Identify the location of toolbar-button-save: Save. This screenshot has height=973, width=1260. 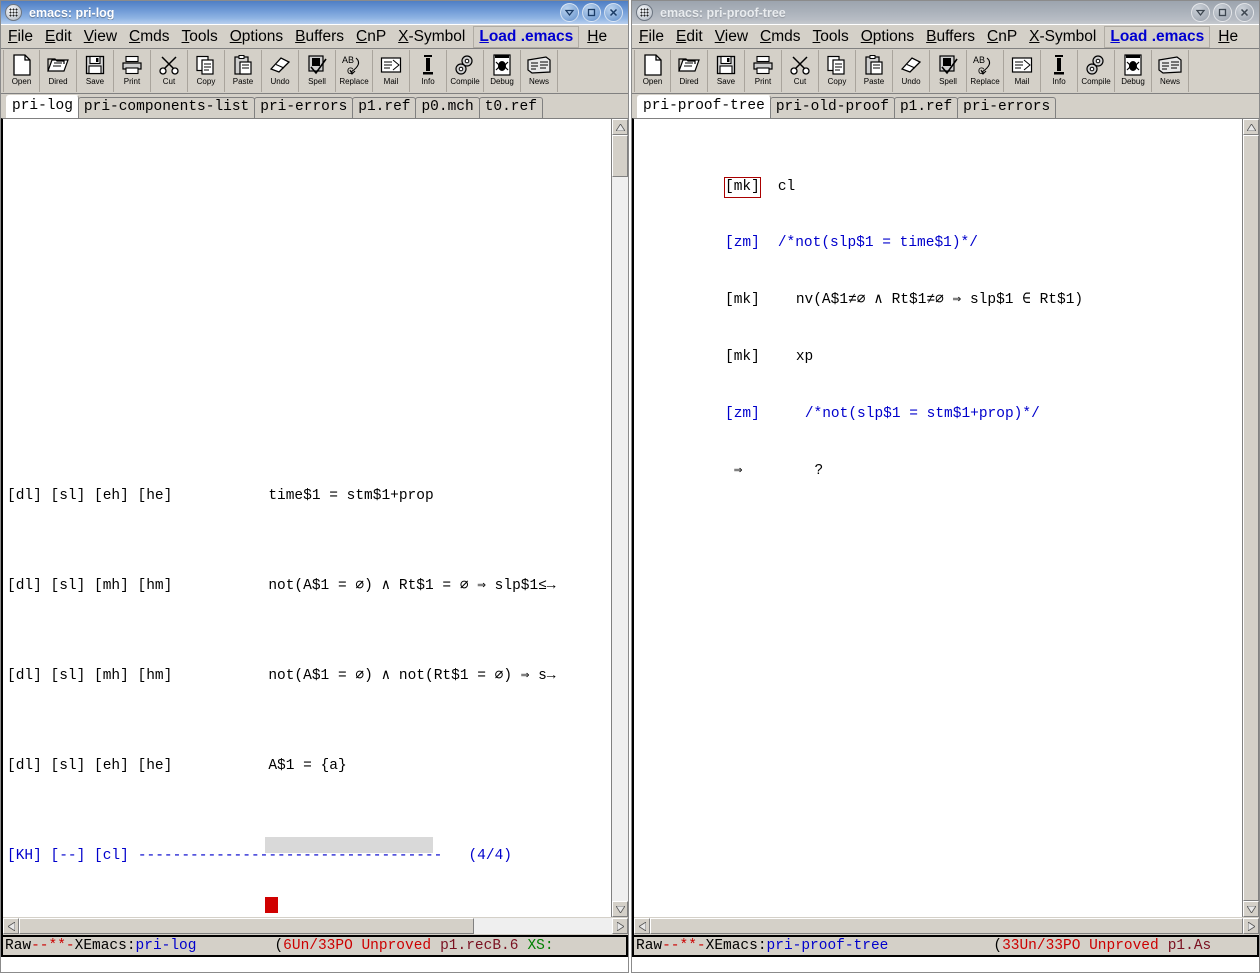
(95, 71).